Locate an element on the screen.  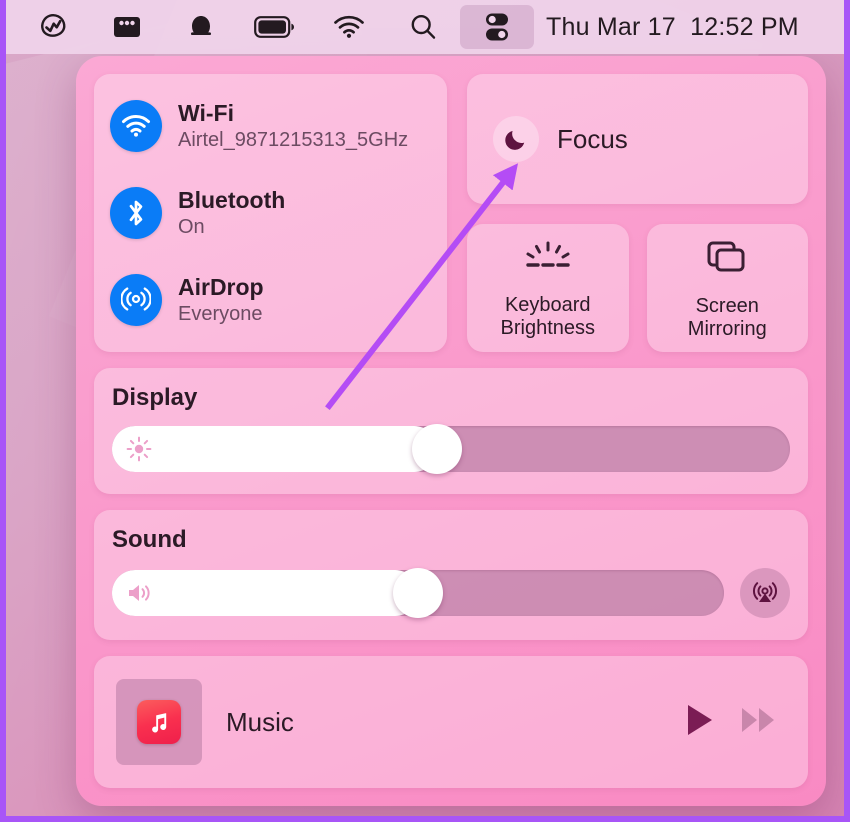
fast-forward-icon is located at coordinates (759, 722).